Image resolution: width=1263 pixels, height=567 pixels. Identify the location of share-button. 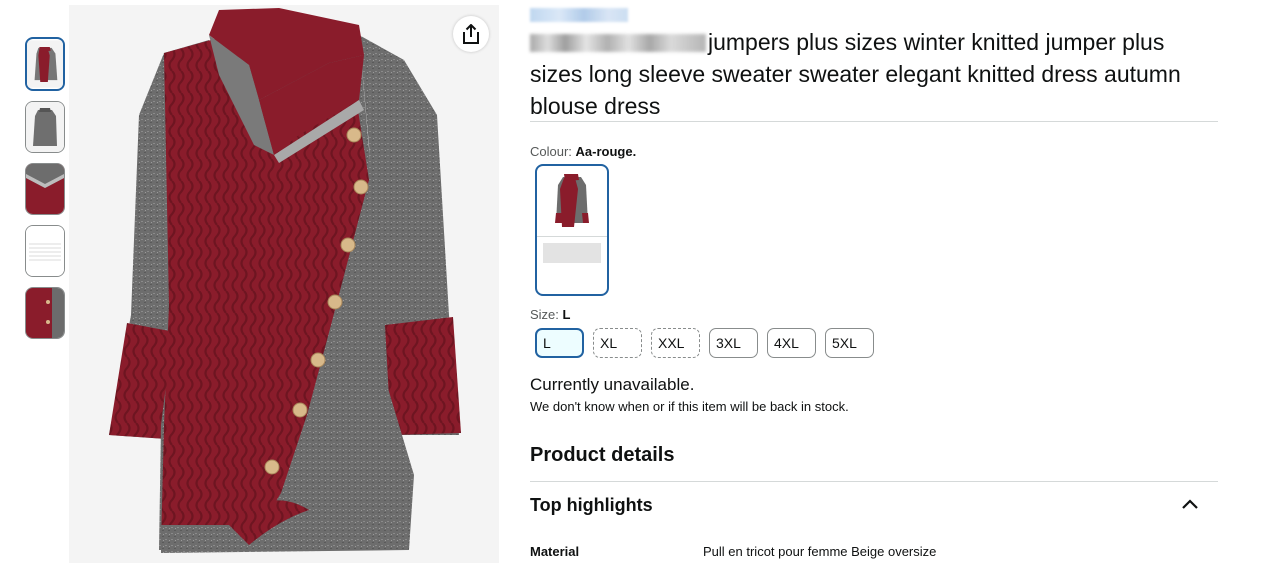
(471, 34).